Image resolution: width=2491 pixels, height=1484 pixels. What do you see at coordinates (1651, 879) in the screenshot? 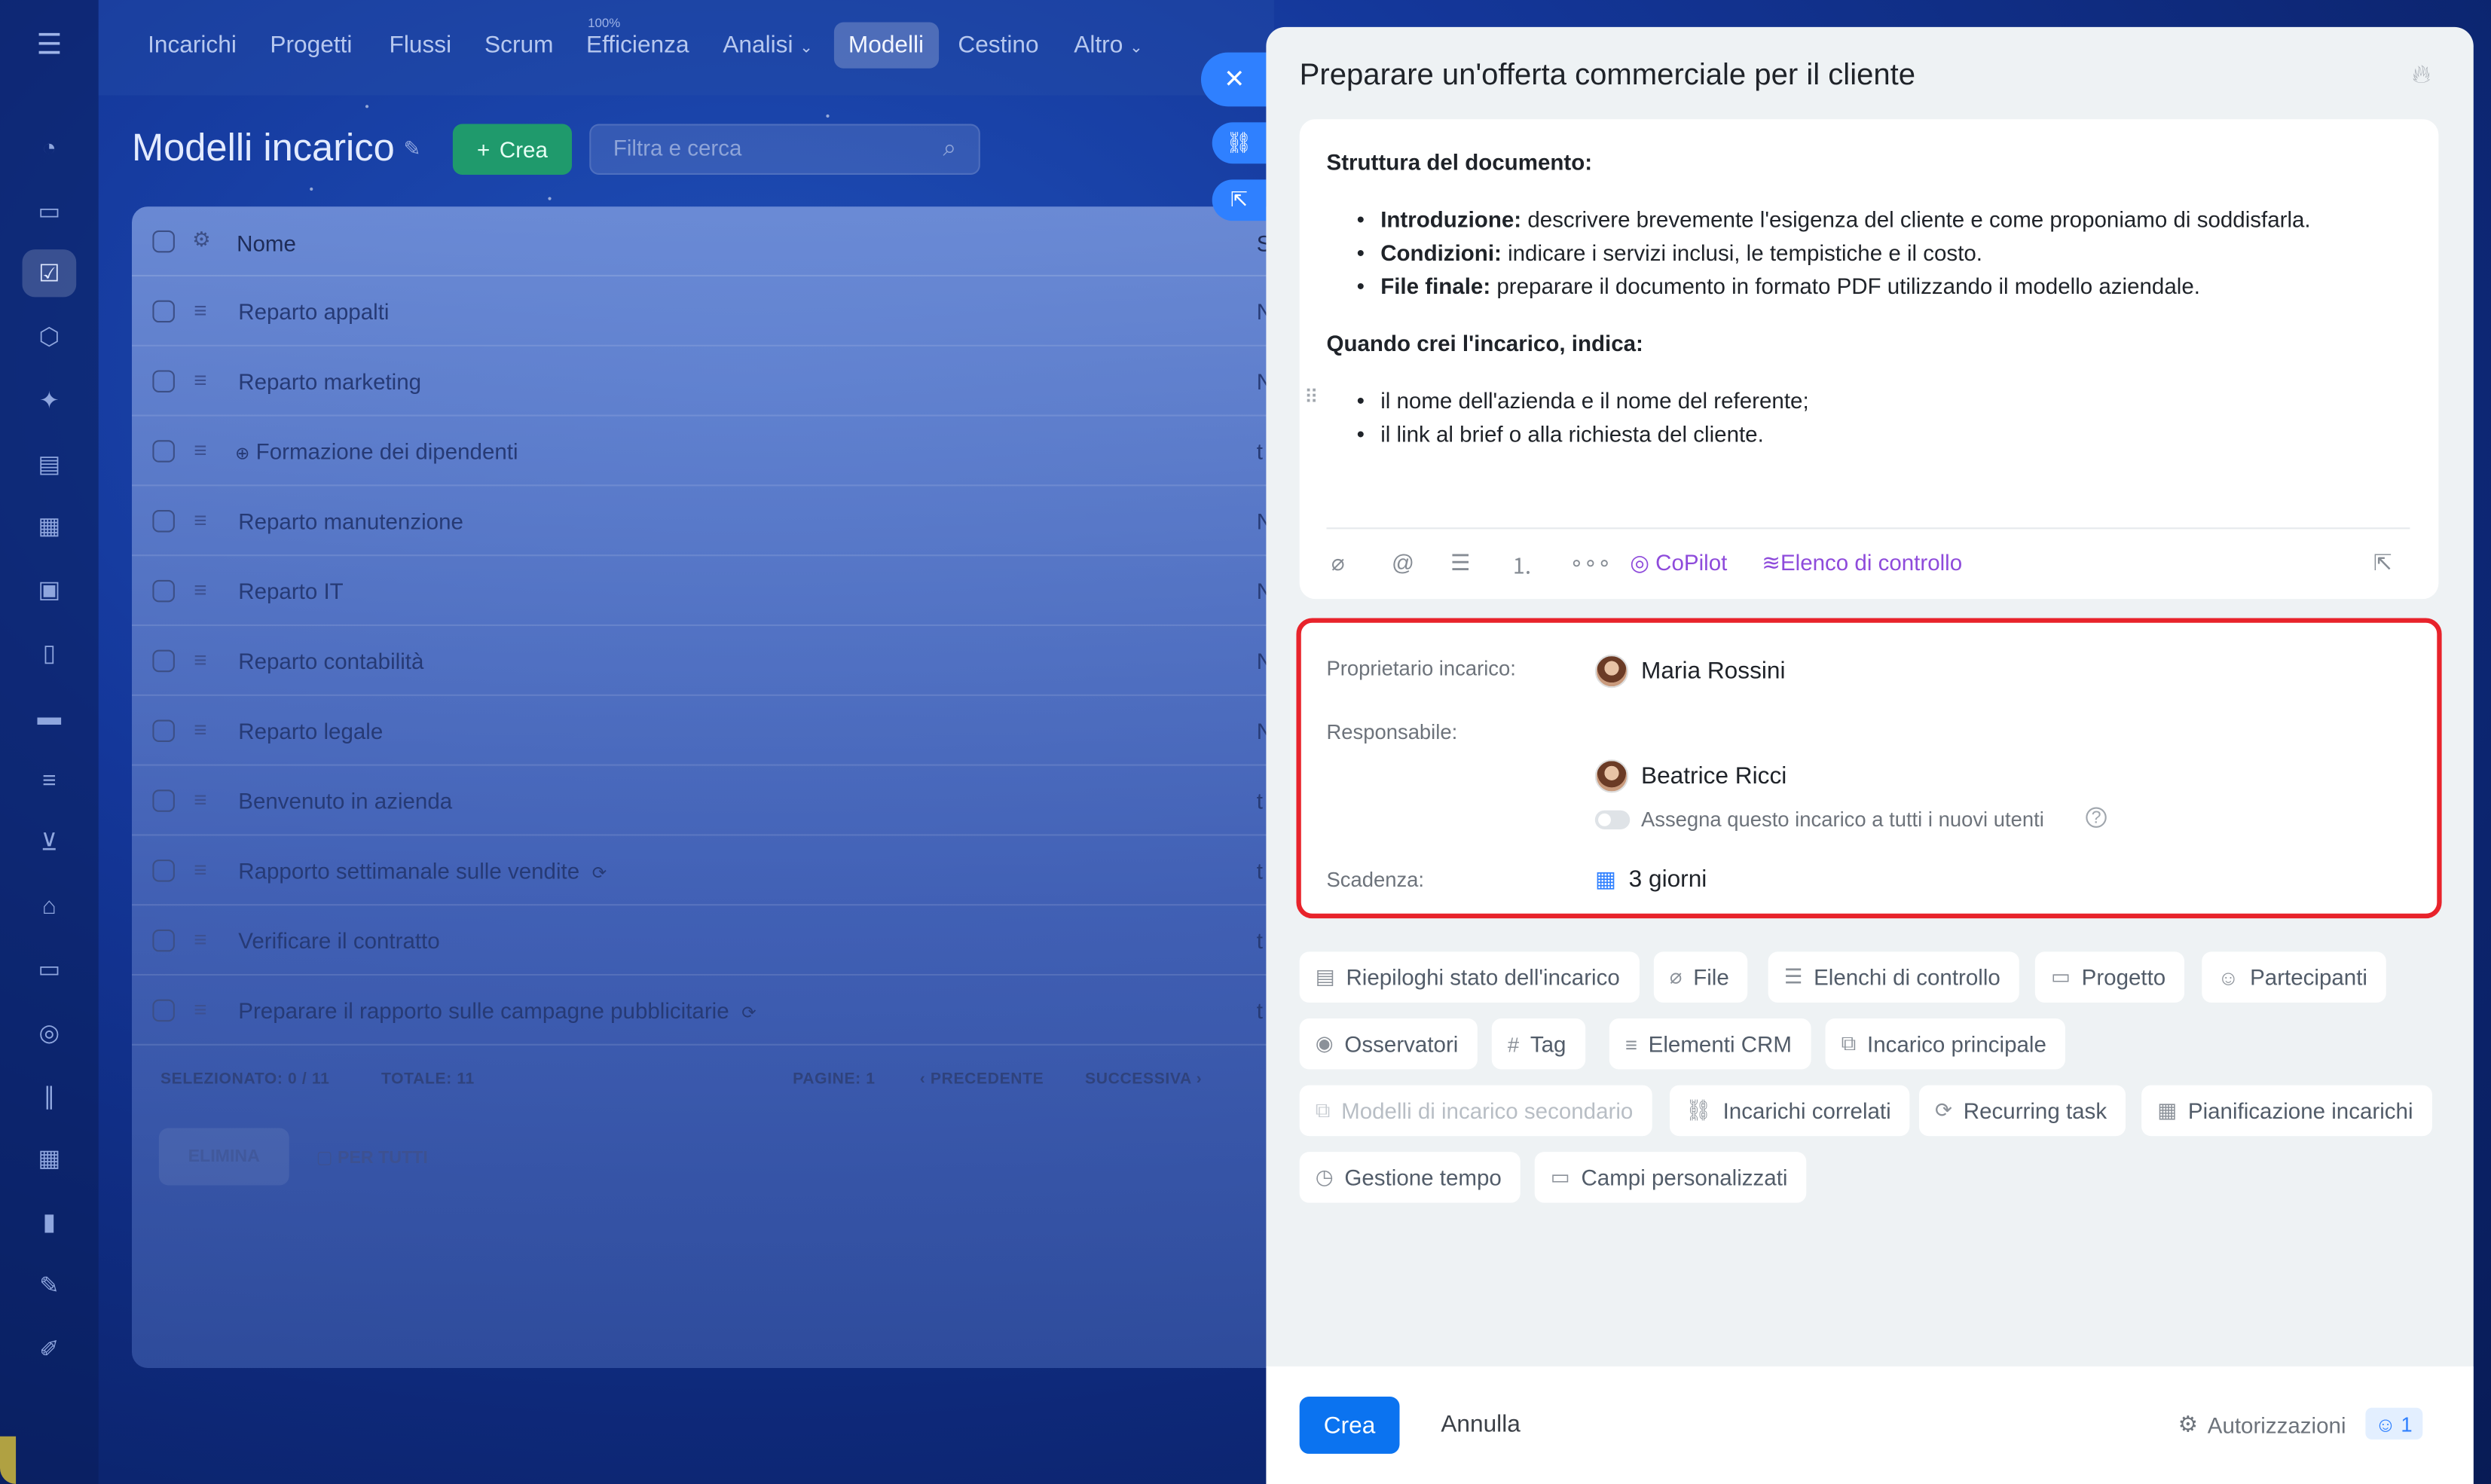
I see `deadline-value: ▦ 3 giorni` at bounding box center [1651, 879].